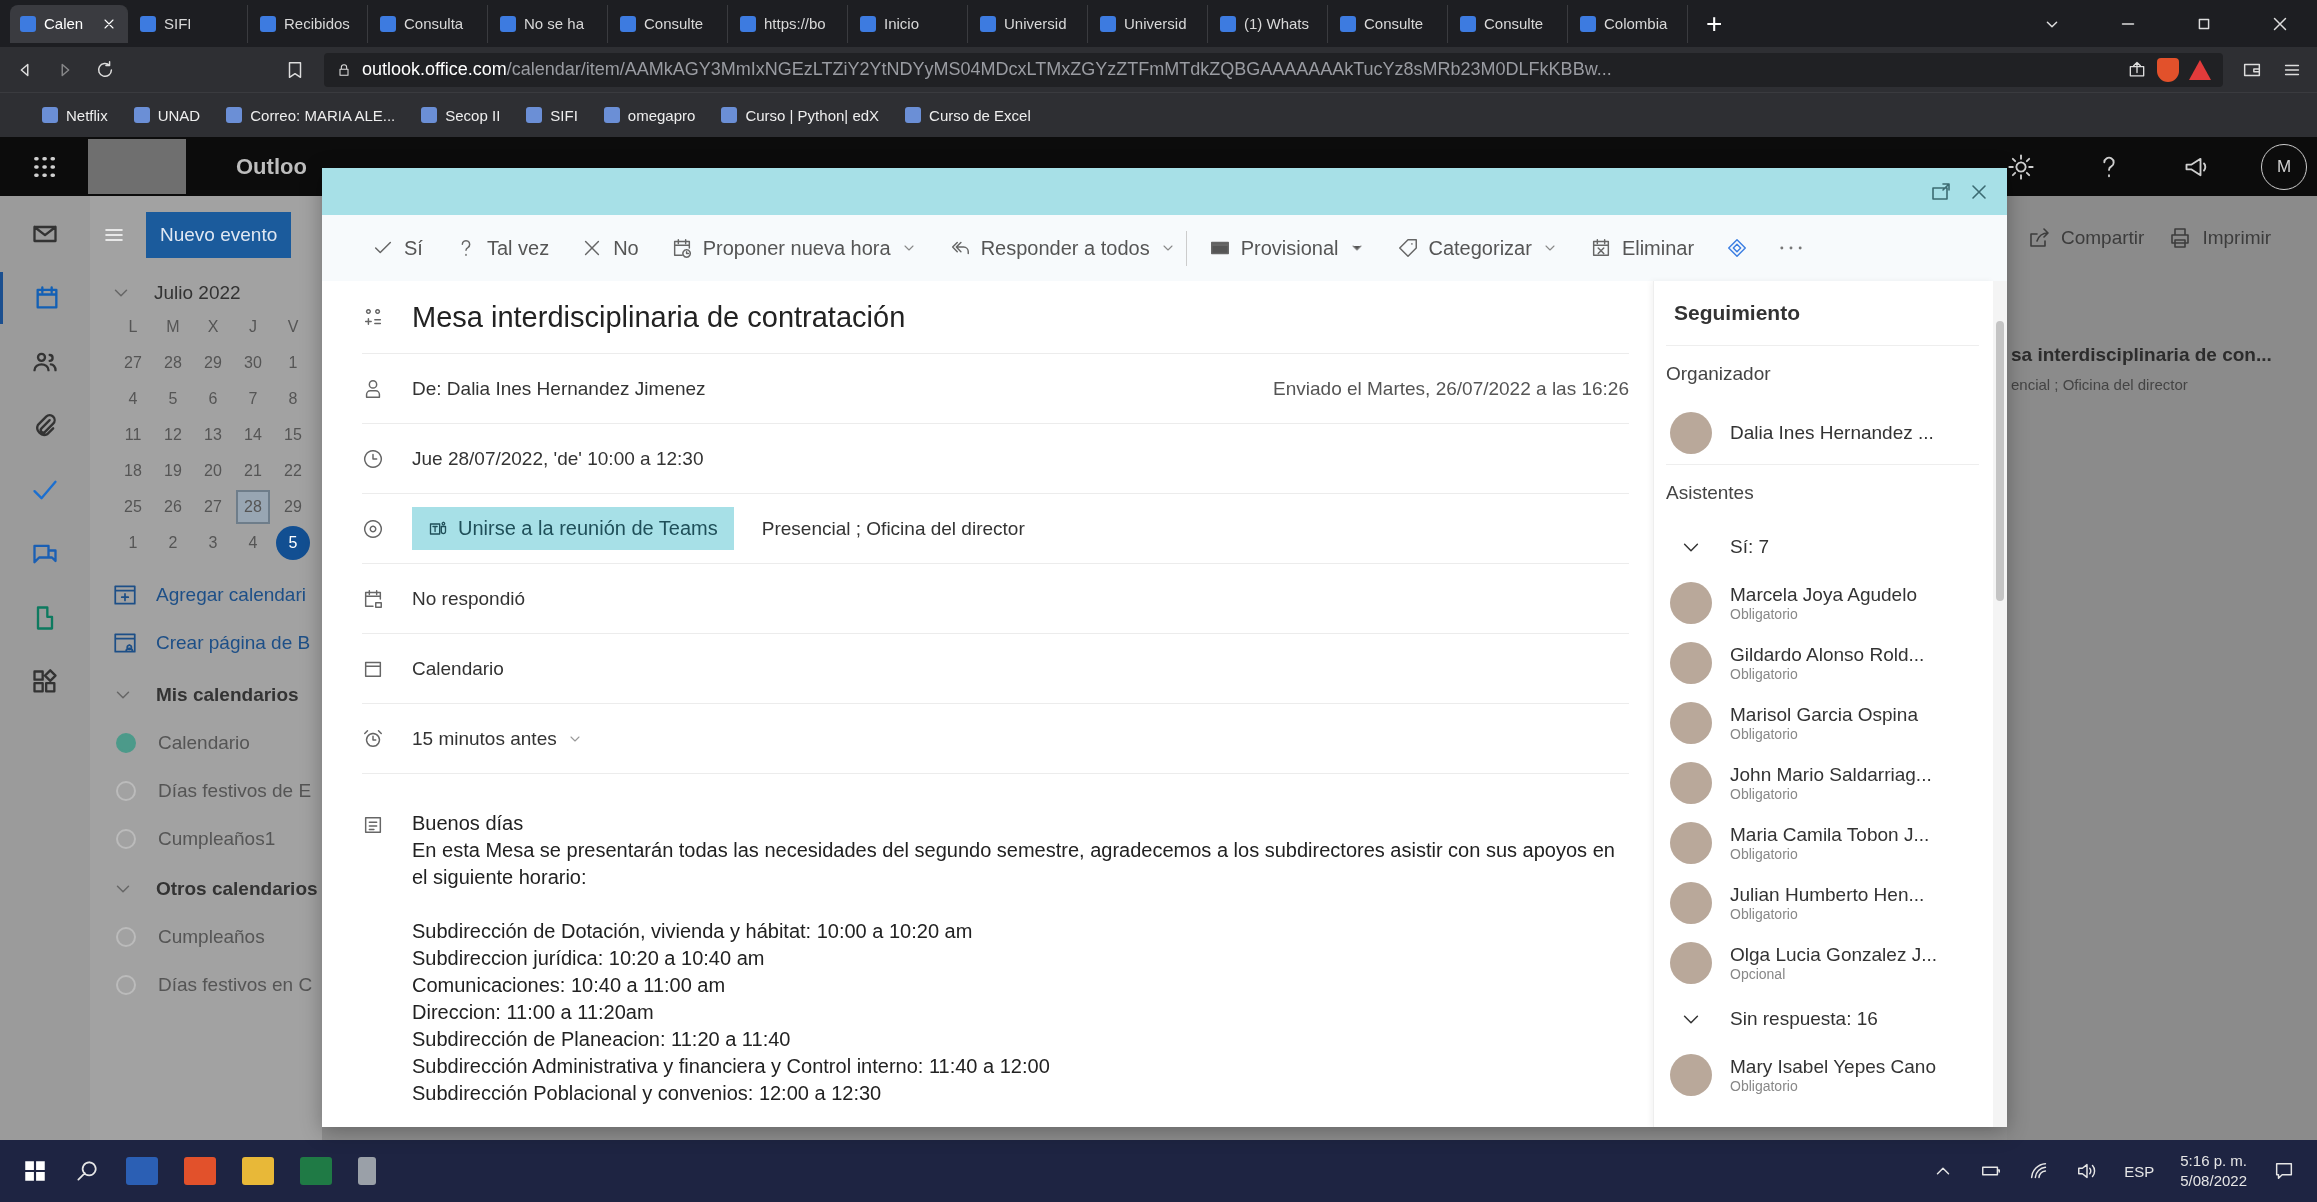 The height and width of the screenshot is (1202, 2317). Describe the element at coordinates (2000, 461) in the screenshot. I see `scrollbar-thumb` at that location.